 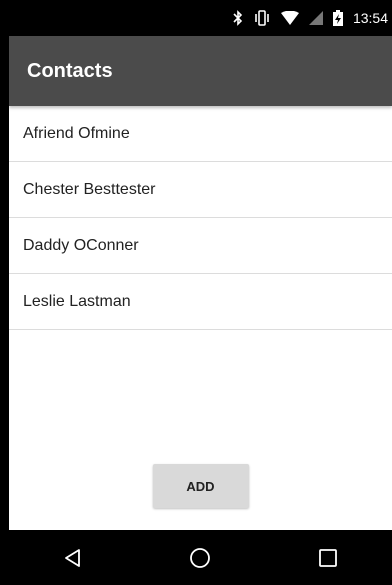 What do you see at coordinates (77, 301) in the screenshot?
I see `contact-name: Leslie Lastman` at bounding box center [77, 301].